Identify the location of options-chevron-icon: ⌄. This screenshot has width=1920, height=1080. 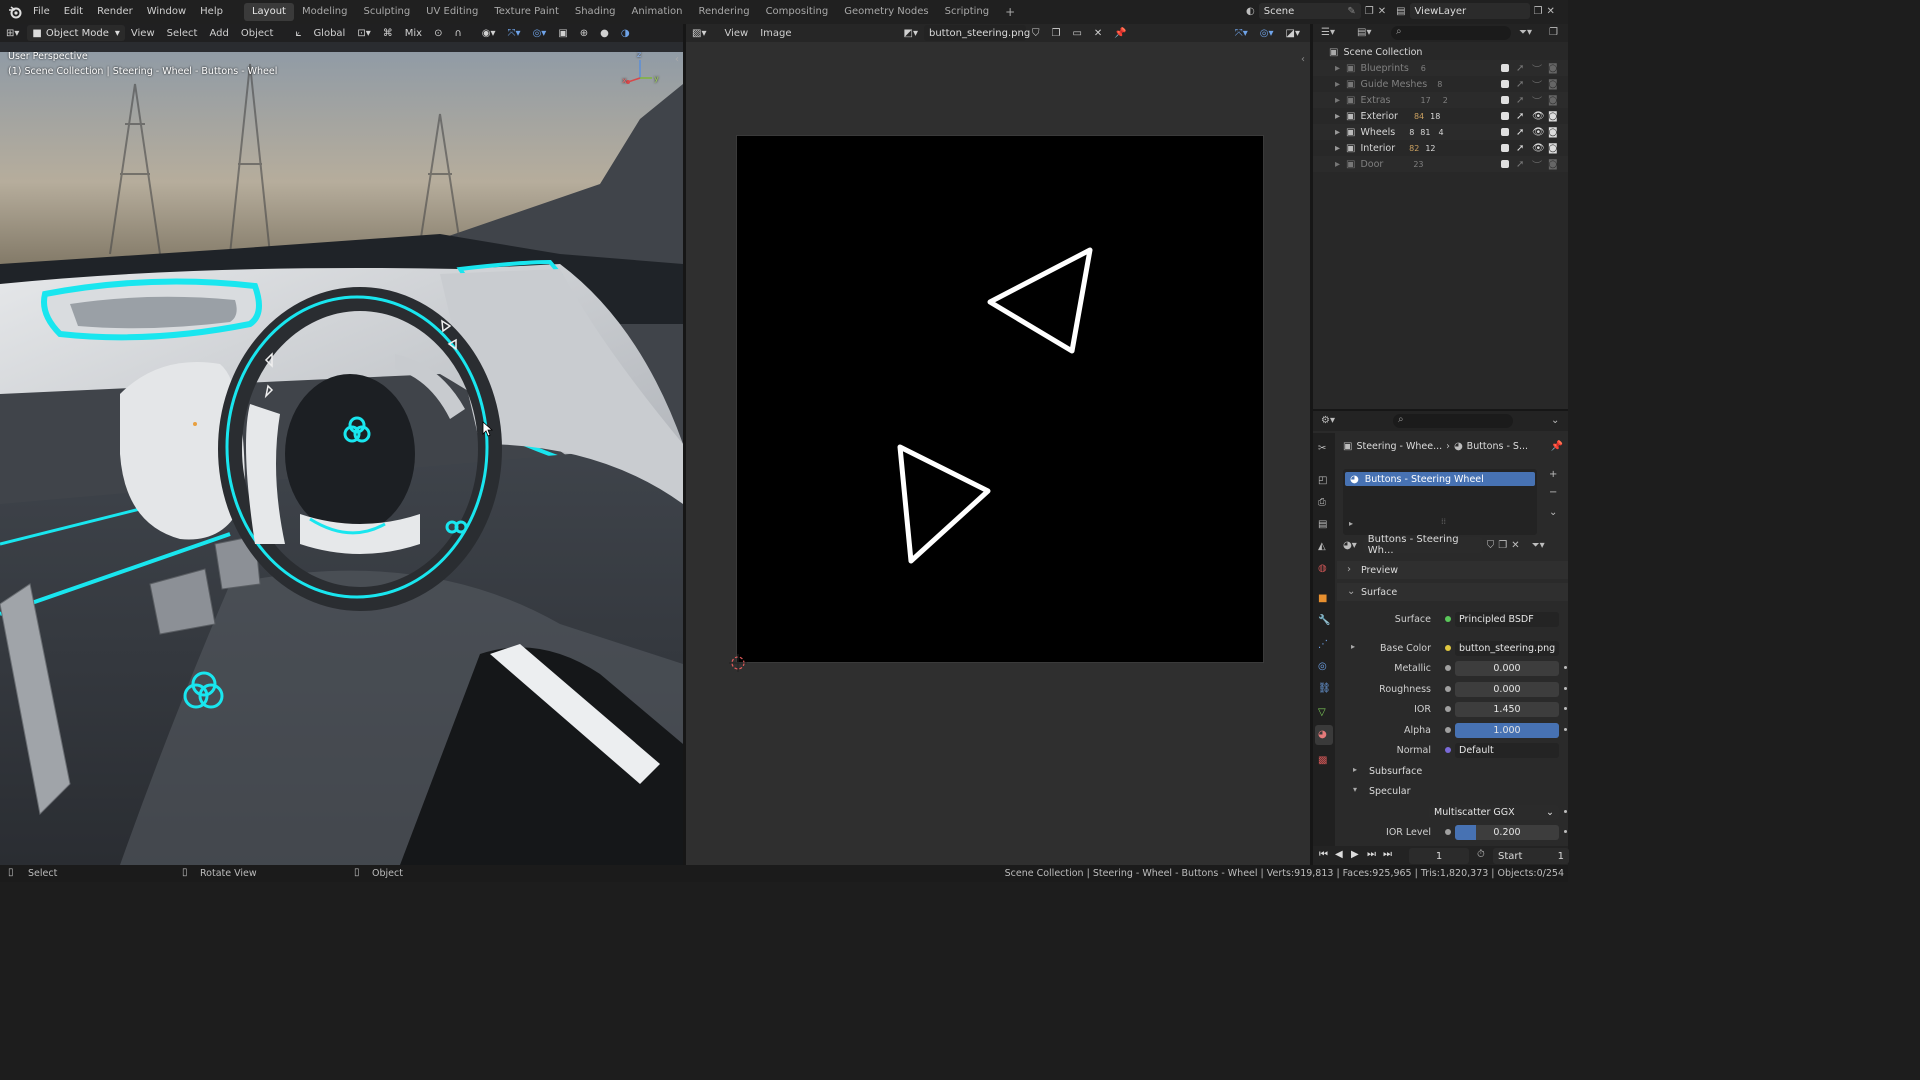
(1555, 420).